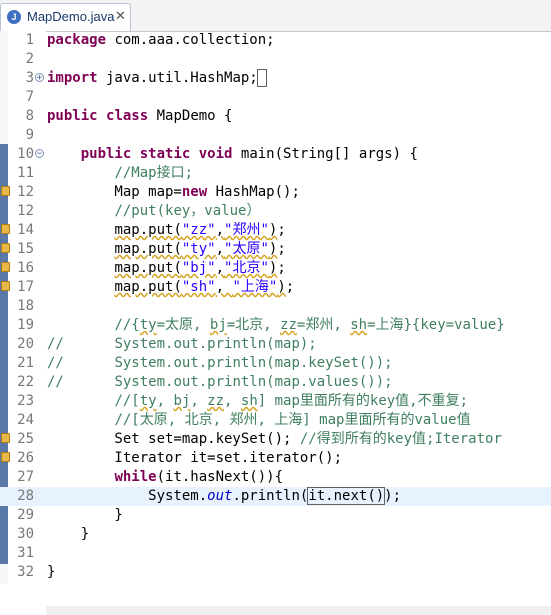 The image size is (551, 615). What do you see at coordinates (25, 401) in the screenshot?
I see `line-number: 23` at bounding box center [25, 401].